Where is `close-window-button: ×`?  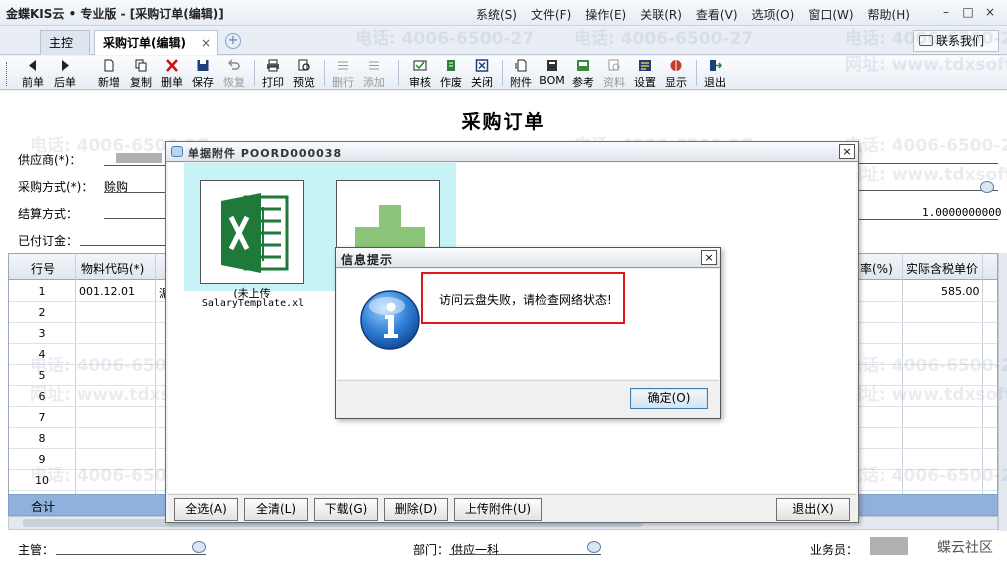 close-window-button: × is located at coordinates (990, 12).